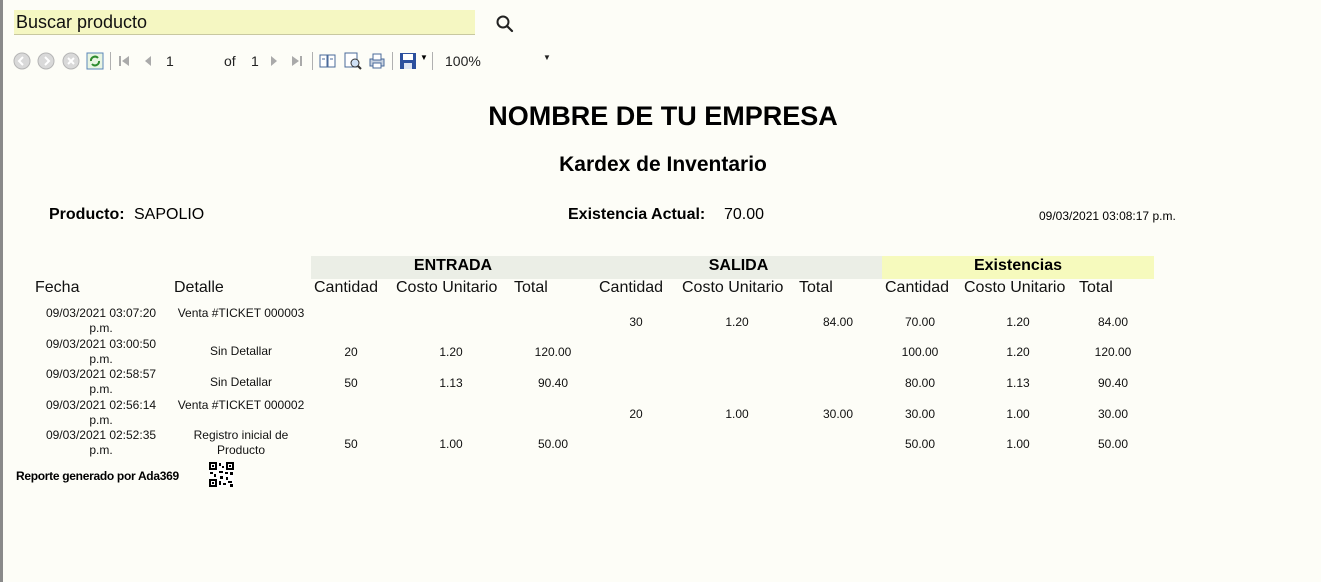 This screenshot has width=1321, height=582. What do you see at coordinates (297, 61) in the screenshot?
I see `last-page-icon` at bounding box center [297, 61].